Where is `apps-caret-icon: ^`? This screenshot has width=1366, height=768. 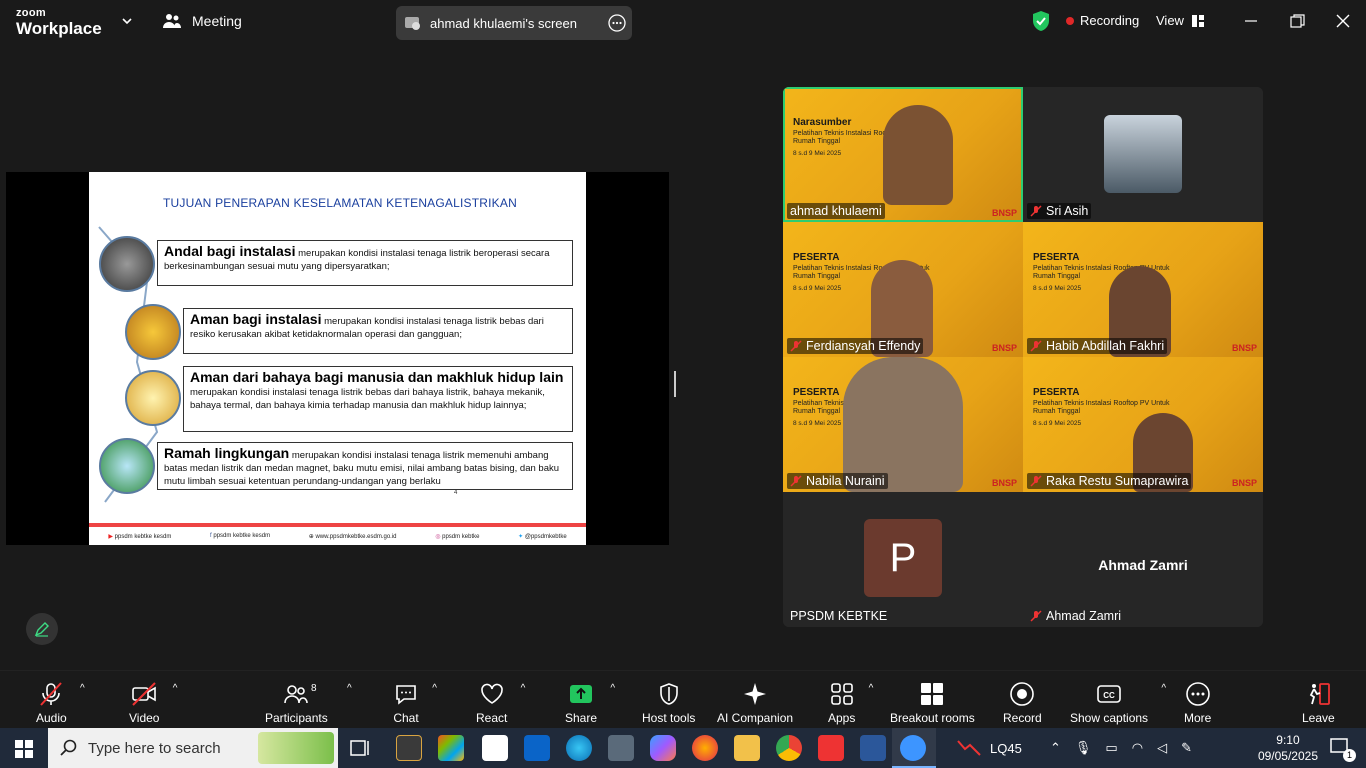 apps-caret-icon: ^ is located at coordinates (871, 688).